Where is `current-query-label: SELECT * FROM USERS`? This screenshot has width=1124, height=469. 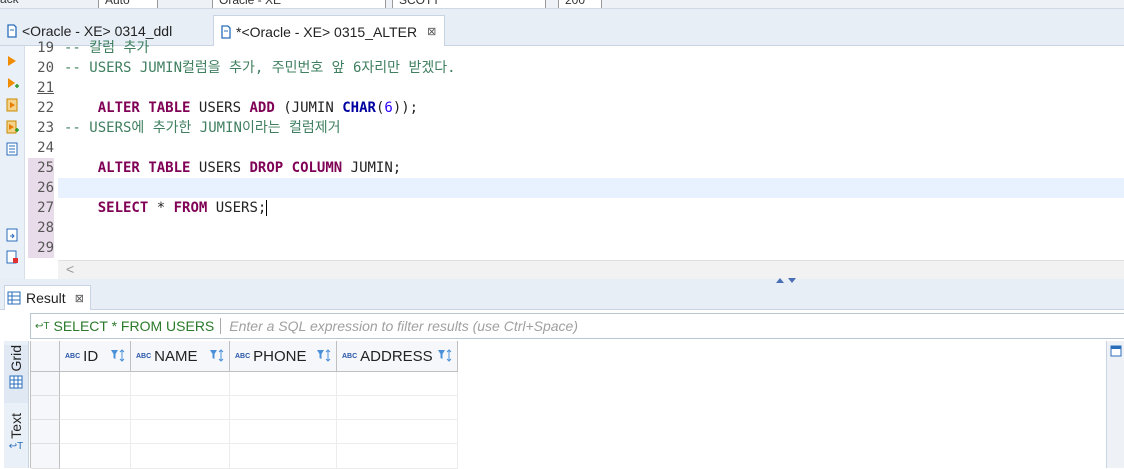
current-query-label: SELECT * FROM USERS is located at coordinates (134, 326).